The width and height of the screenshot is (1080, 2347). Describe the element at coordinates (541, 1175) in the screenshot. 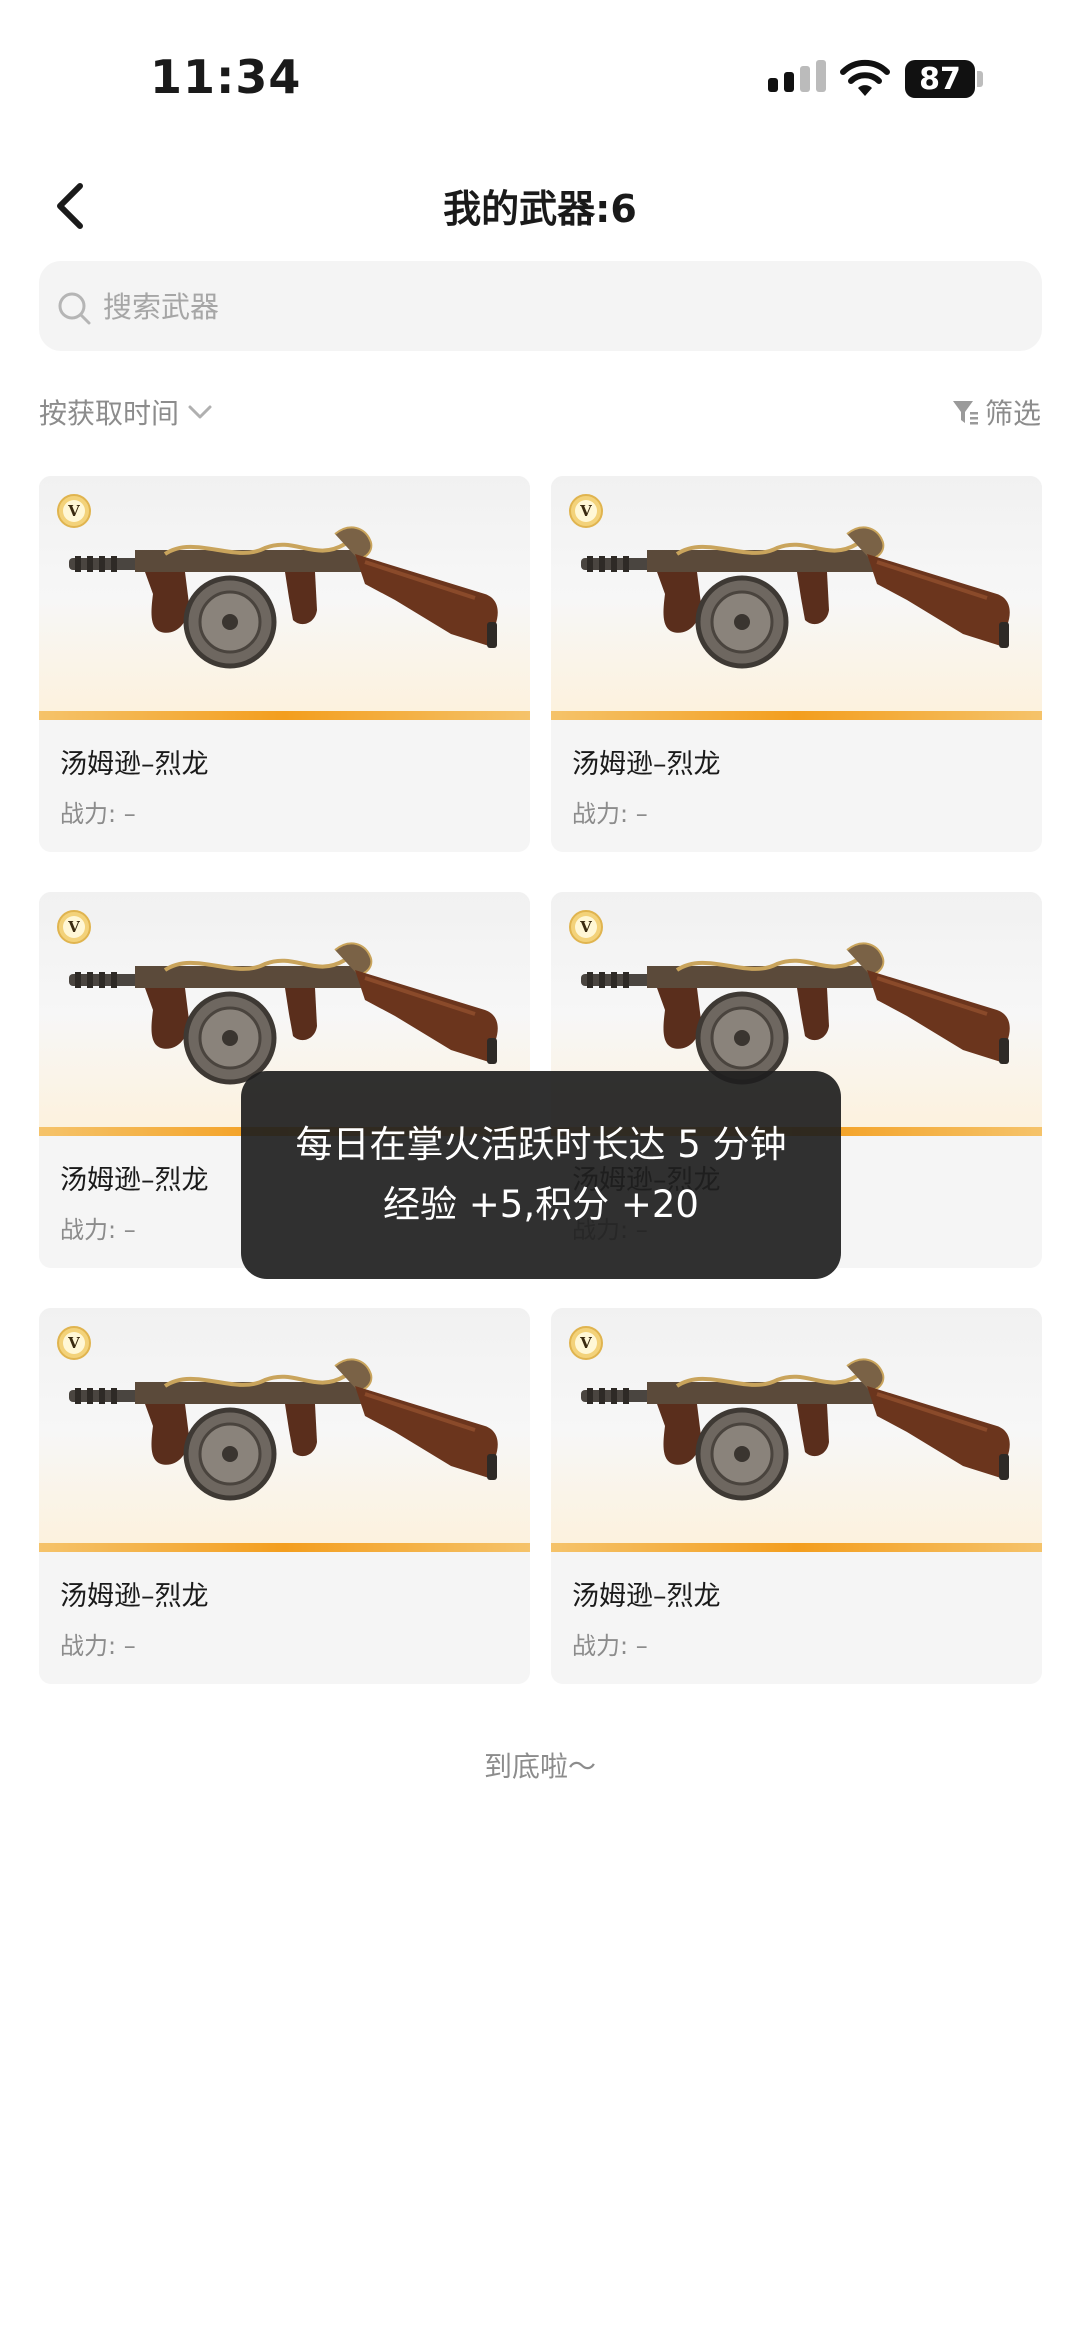

I see `toast-message: 每日在掌火活跃时长达 5 分钟 经验 +5,积分 +20` at that location.